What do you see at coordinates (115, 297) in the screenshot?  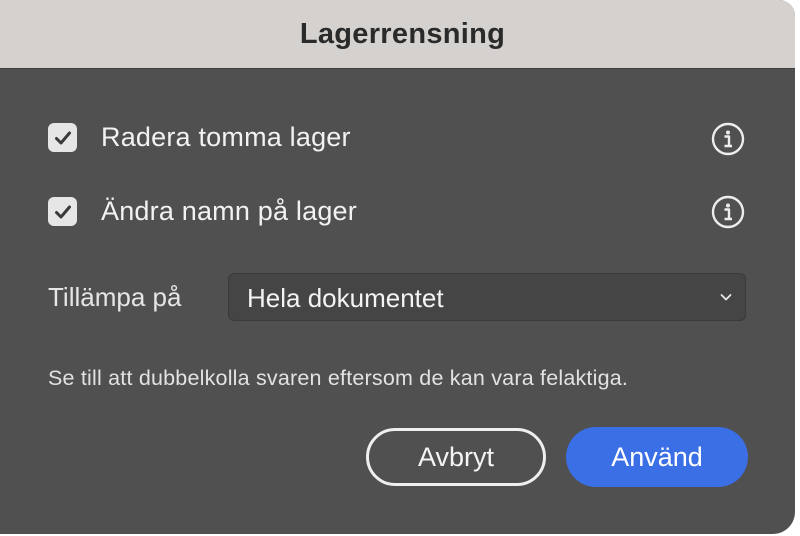 I see `apply-to-label: Tillämpa på` at bounding box center [115, 297].